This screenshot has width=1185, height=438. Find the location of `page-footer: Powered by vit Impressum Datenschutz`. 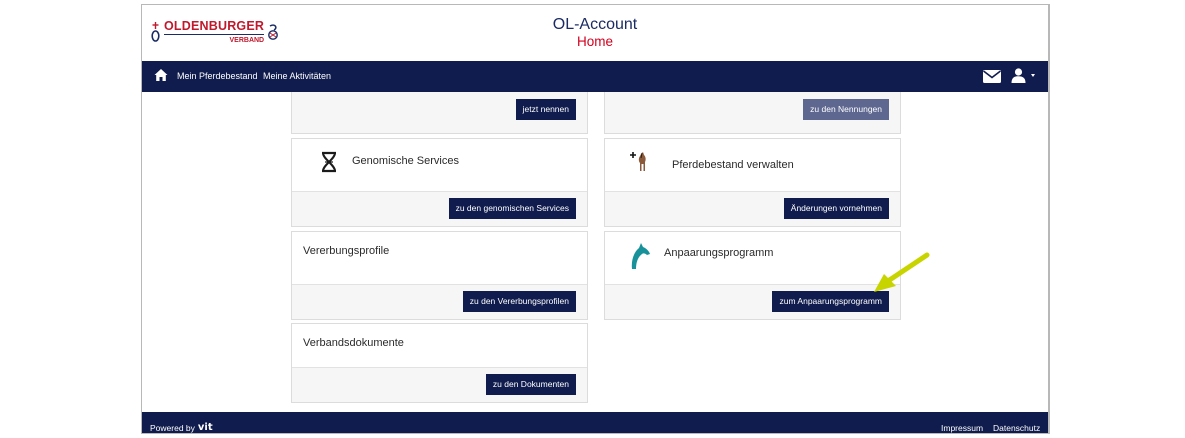

page-footer: Powered by vit Impressum Datenschutz is located at coordinates (595, 422).